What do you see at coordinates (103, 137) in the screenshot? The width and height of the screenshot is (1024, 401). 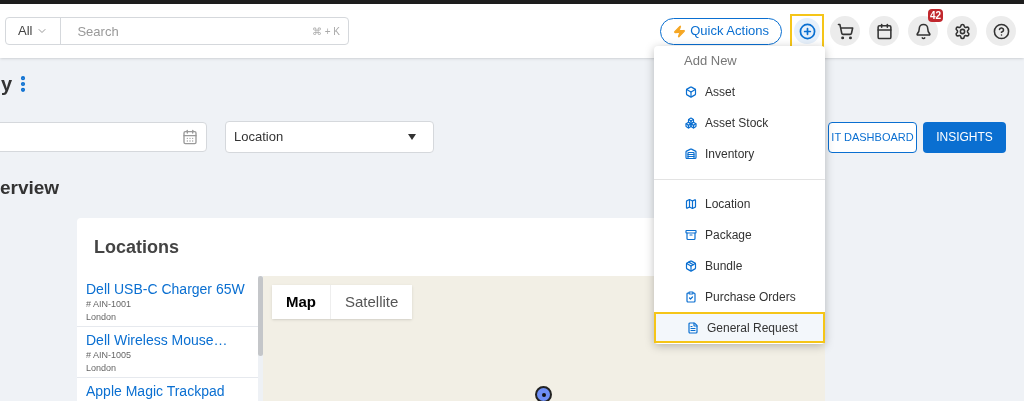 I see `date-field` at bounding box center [103, 137].